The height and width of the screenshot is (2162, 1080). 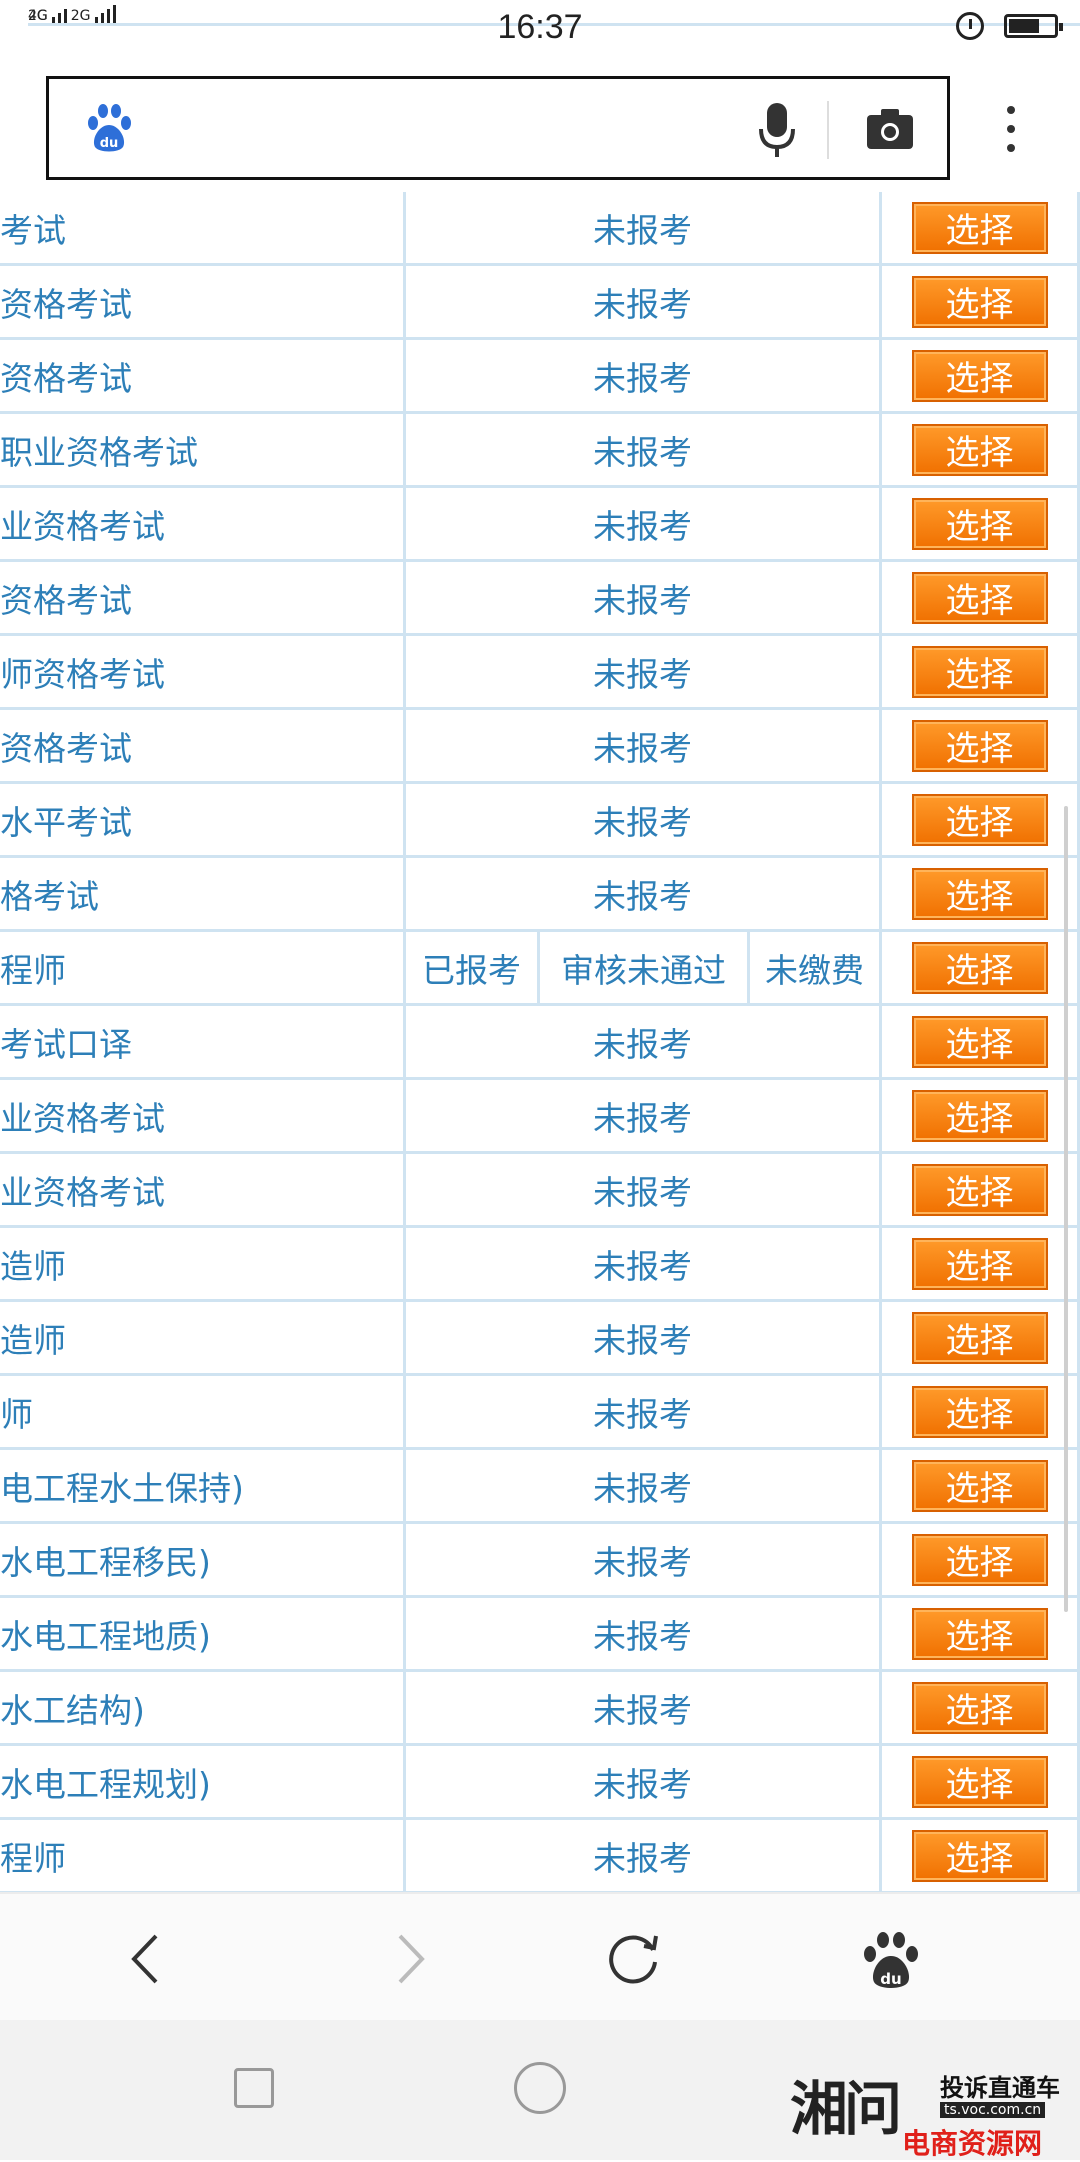 I want to click on baidu-paw-icon: du, so click(x=109, y=129).